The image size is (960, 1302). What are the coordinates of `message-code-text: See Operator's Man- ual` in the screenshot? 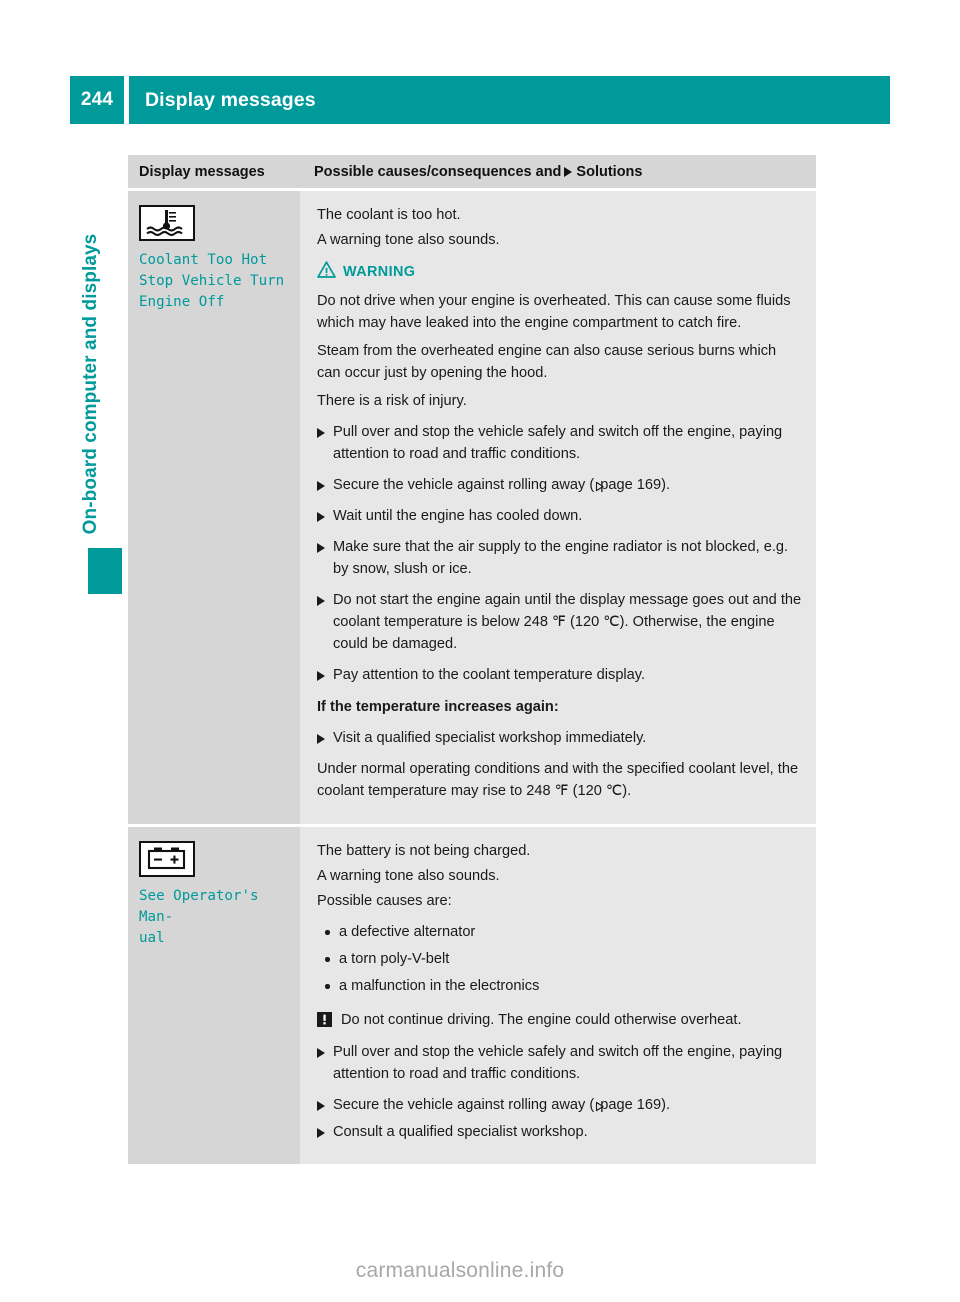 It's located at (199, 917).